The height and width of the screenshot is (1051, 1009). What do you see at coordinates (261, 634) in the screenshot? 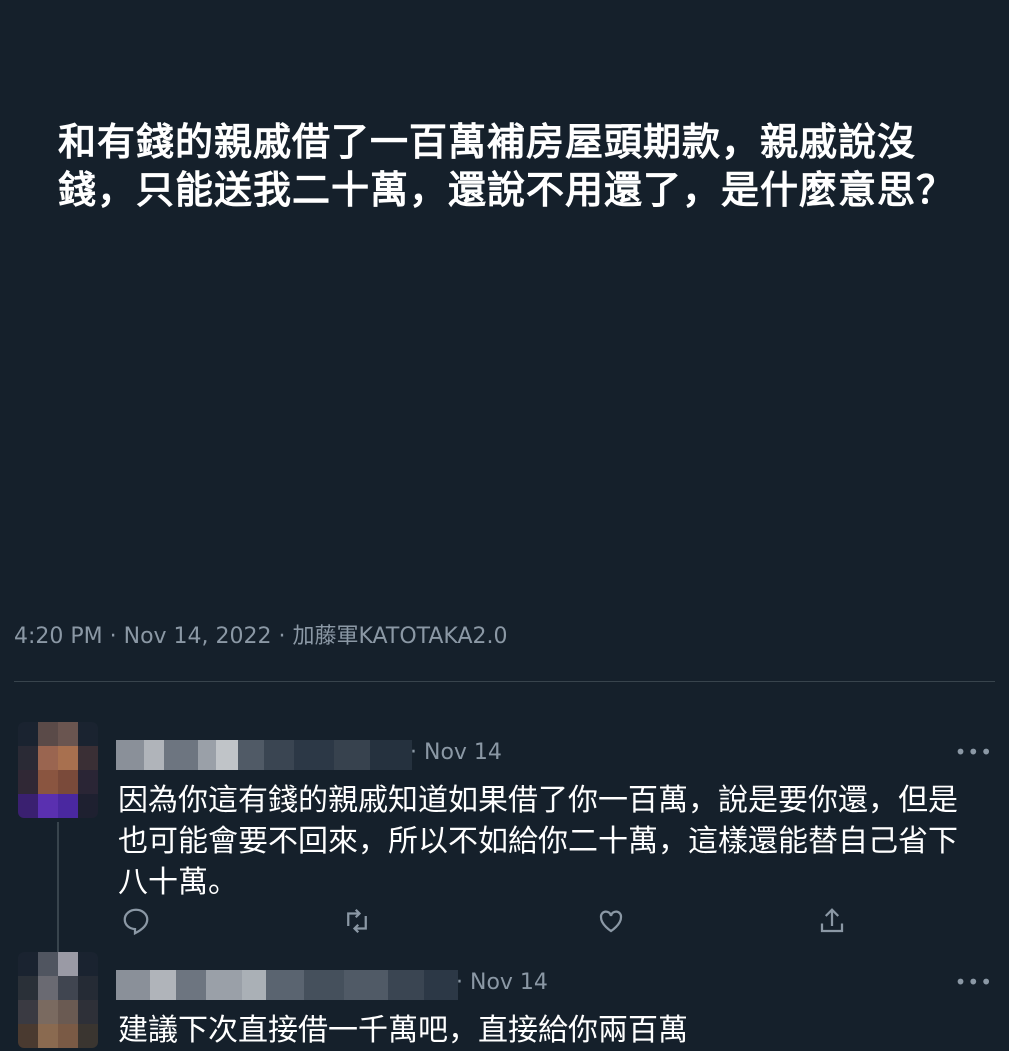
I see `tweet-meta: 4:20 PM · Nov 14, 2022 · 加藤軍KATOTAKA2.0` at bounding box center [261, 634].